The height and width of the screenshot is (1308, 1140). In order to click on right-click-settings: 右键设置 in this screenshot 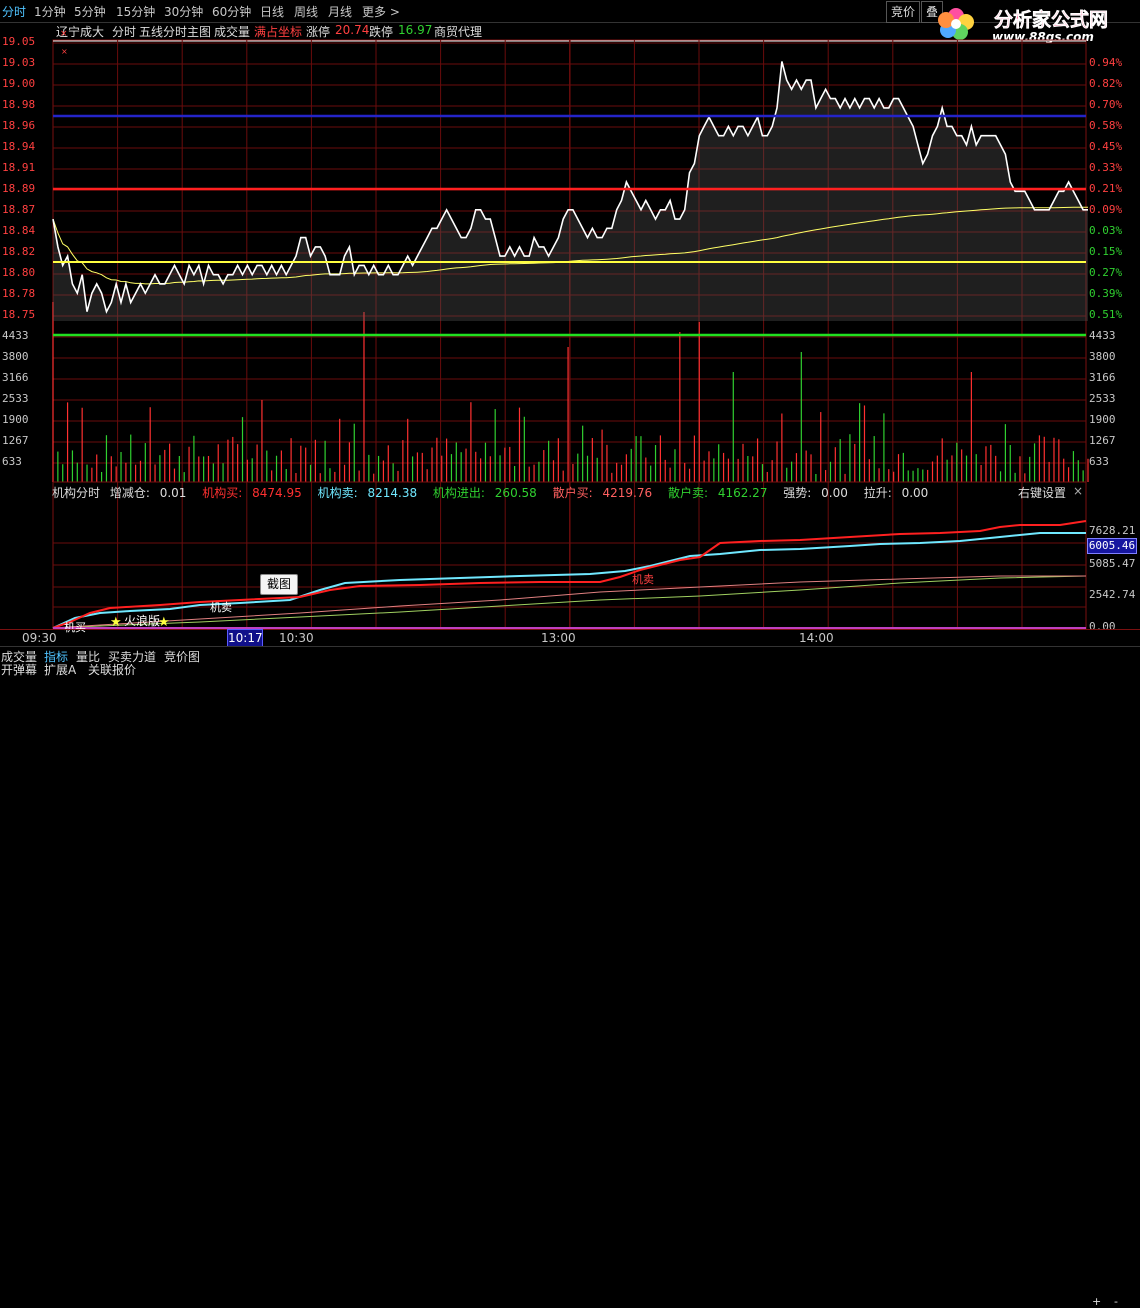, I will do `click(1042, 492)`.